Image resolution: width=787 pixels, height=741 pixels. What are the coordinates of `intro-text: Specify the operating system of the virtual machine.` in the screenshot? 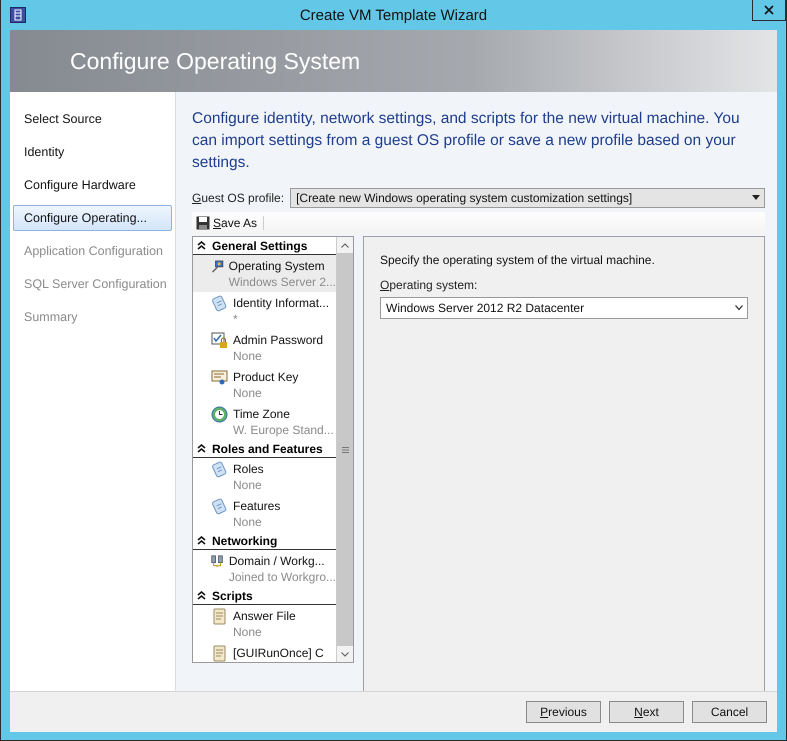 It's located at (518, 260).